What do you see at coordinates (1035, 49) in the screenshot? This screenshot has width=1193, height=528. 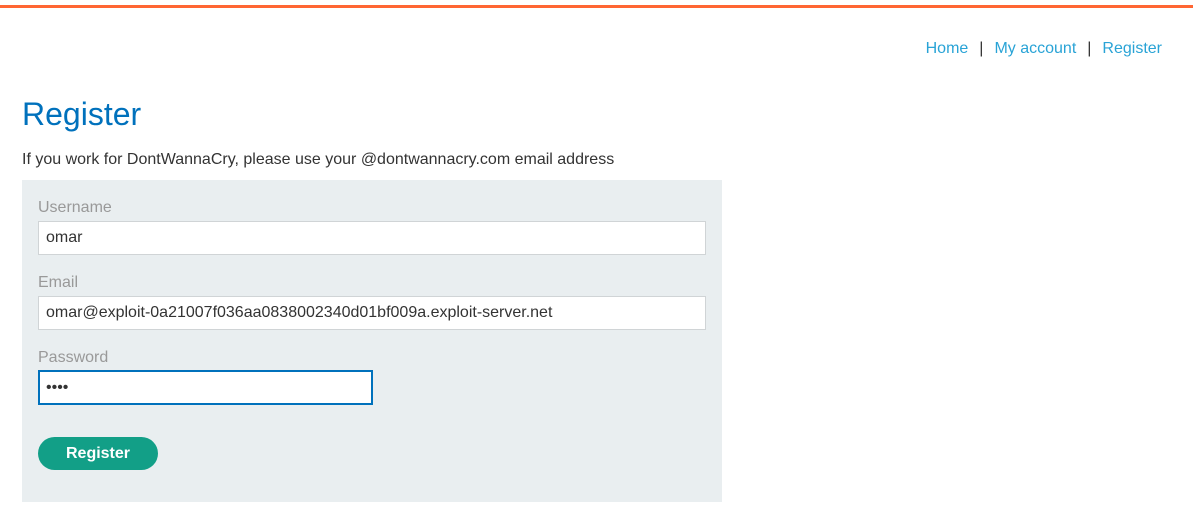 I see `nav-link-my-account: My account` at bounding box center [1035, 49].